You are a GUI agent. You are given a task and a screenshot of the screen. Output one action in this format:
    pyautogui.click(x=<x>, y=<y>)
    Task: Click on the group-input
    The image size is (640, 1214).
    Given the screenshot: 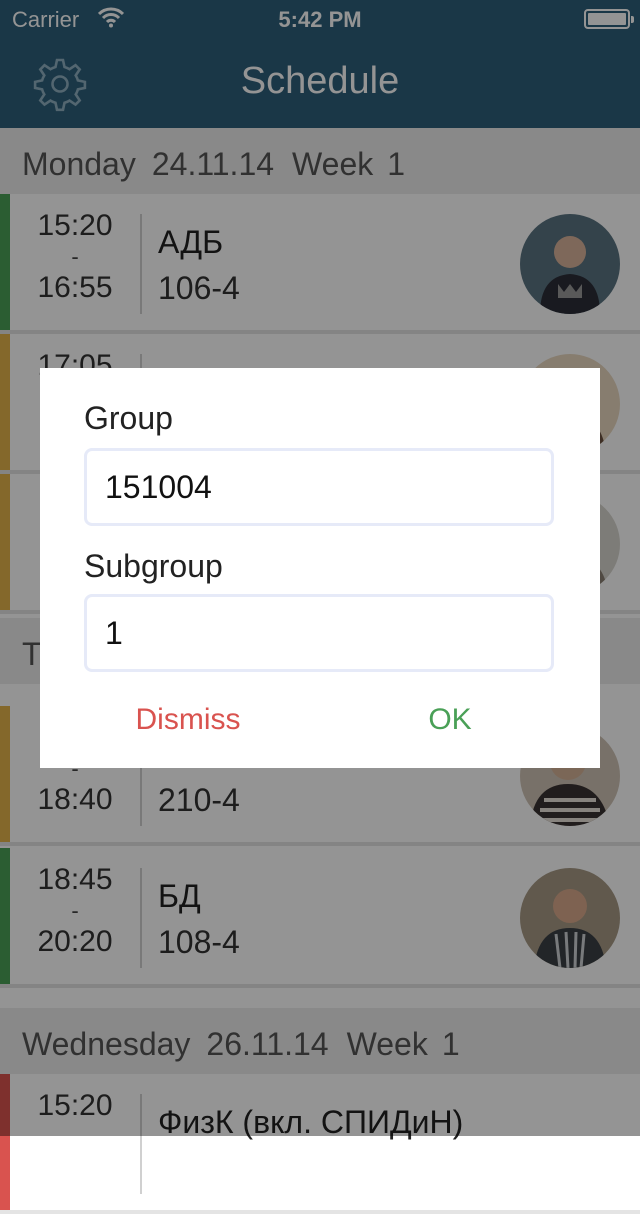 What is the action you would take?
    pyautogui.click(x=319, y=487)
    